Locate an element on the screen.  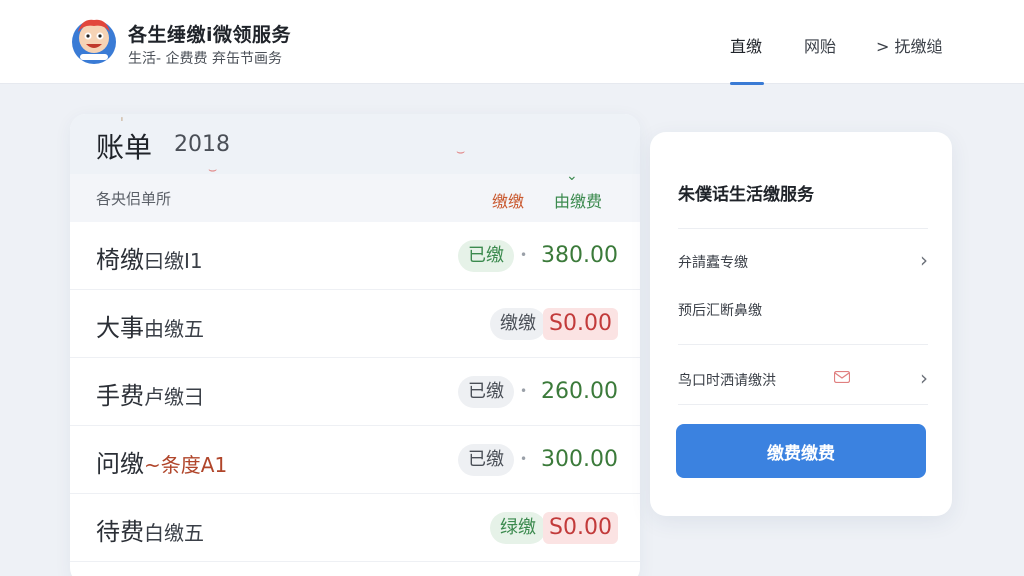
bill-row: 手费卢缴彐 已缴 • 260.00 is located at coordinates (355, 392).